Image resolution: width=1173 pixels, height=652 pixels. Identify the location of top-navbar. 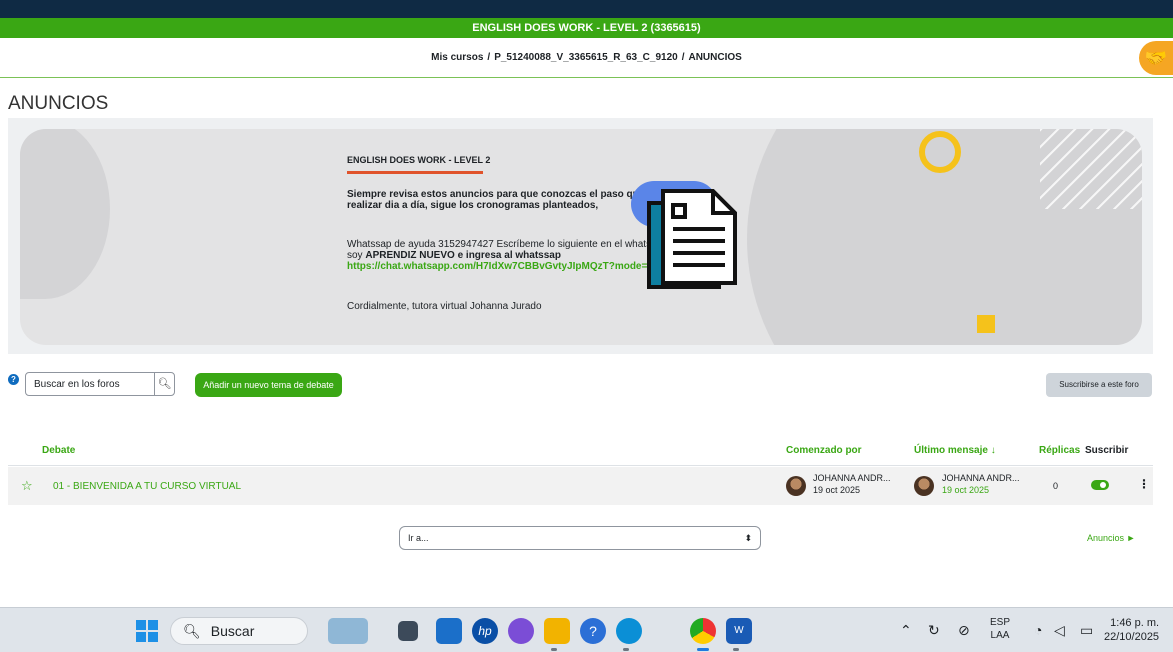
(586, 9).